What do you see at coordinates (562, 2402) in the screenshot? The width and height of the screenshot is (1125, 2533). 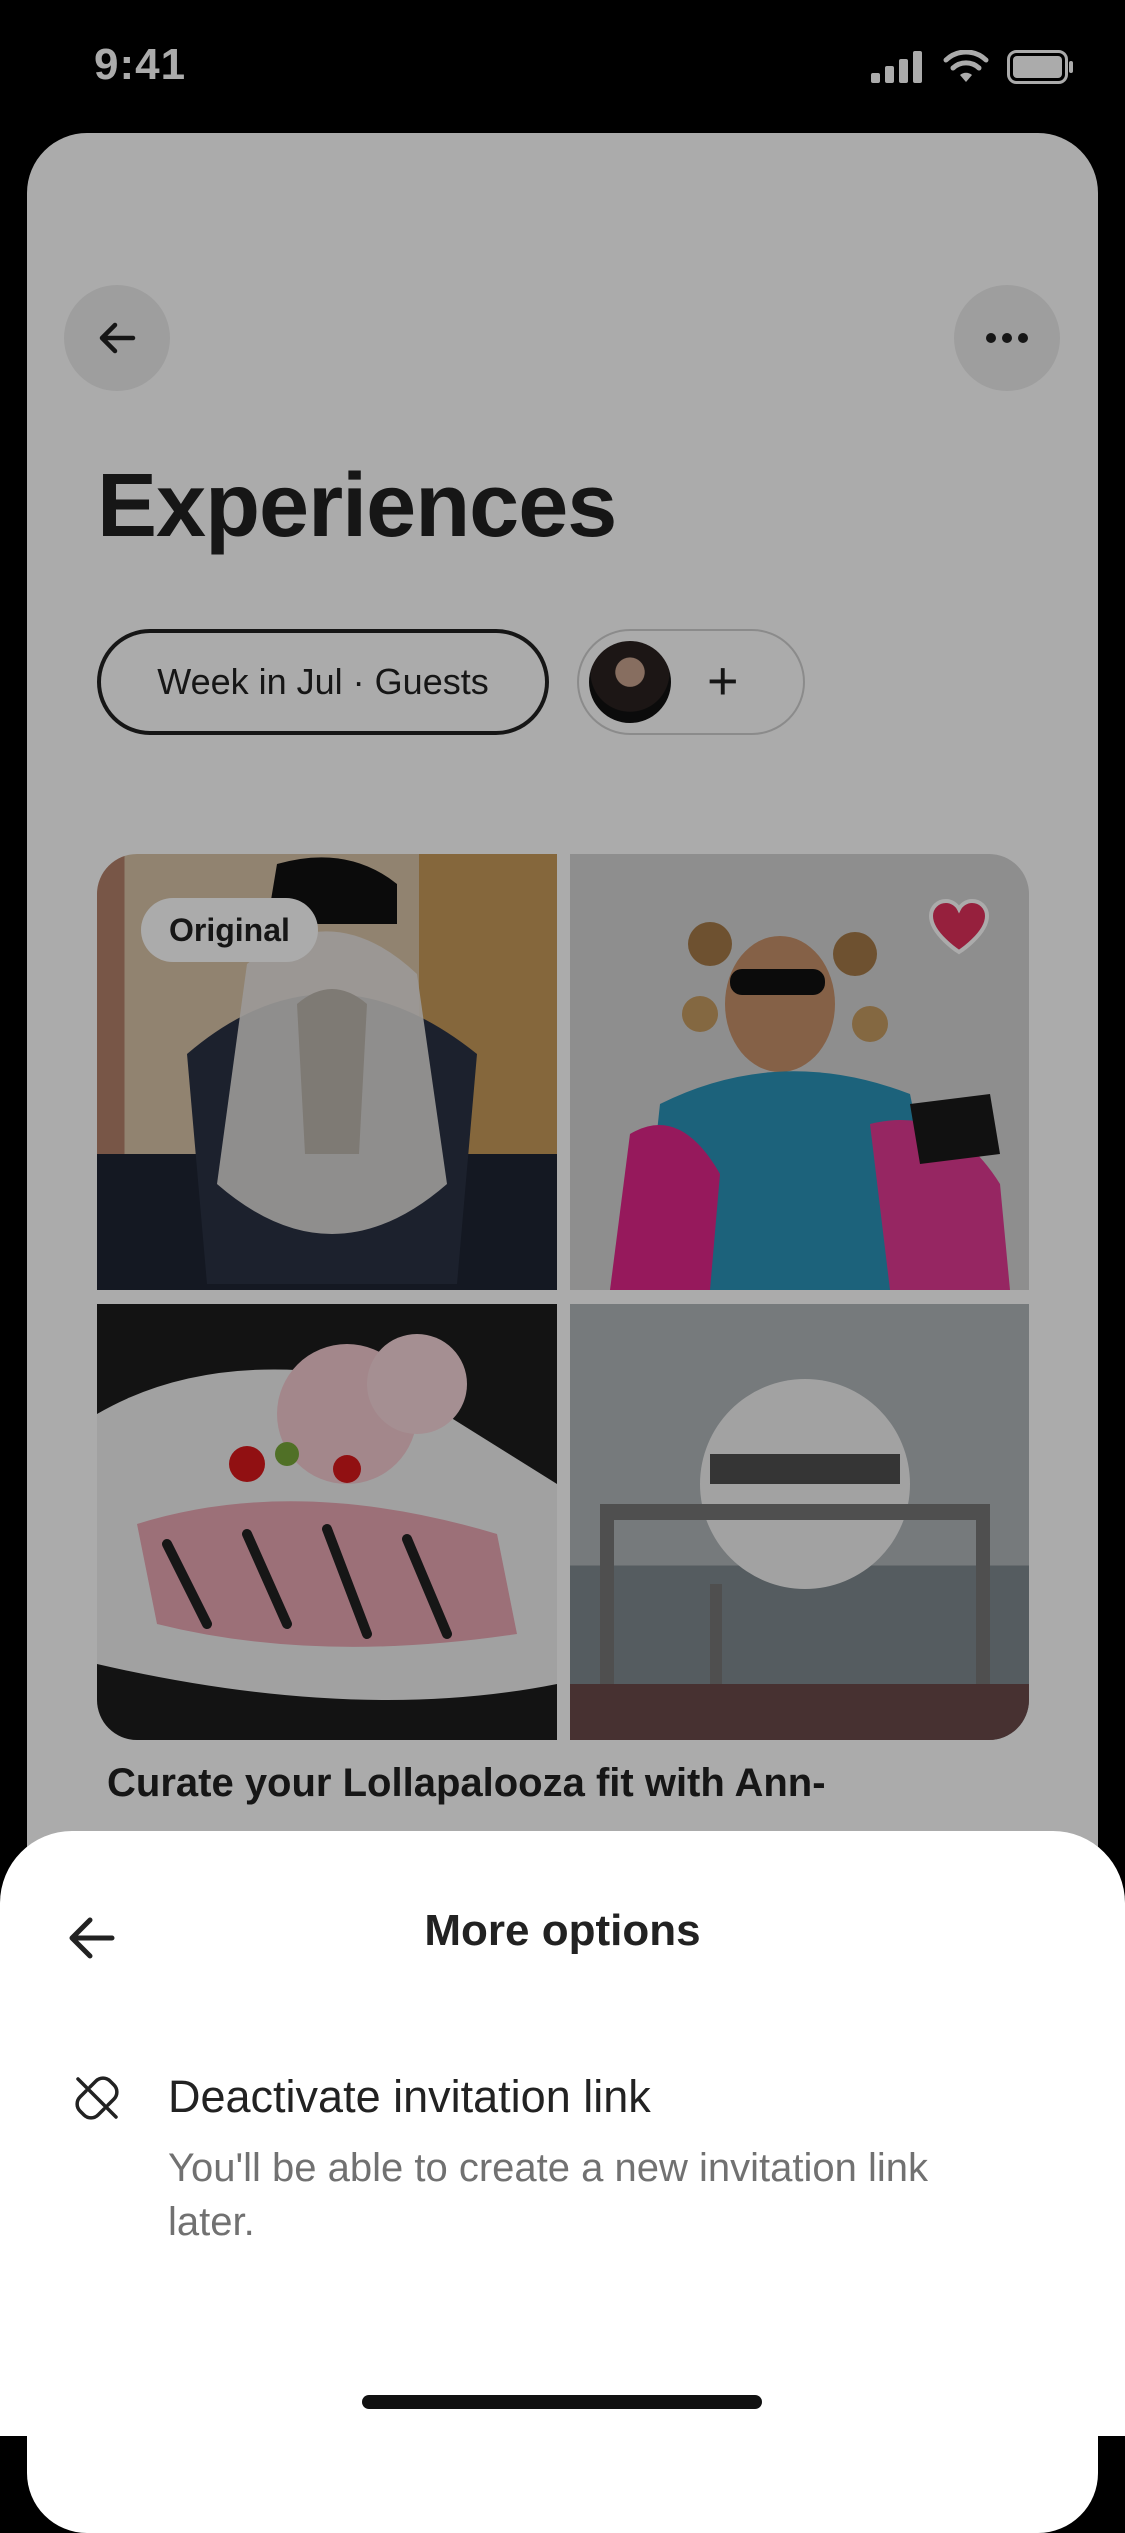 I see `home-indicator` at bounding box center [562, 2402].